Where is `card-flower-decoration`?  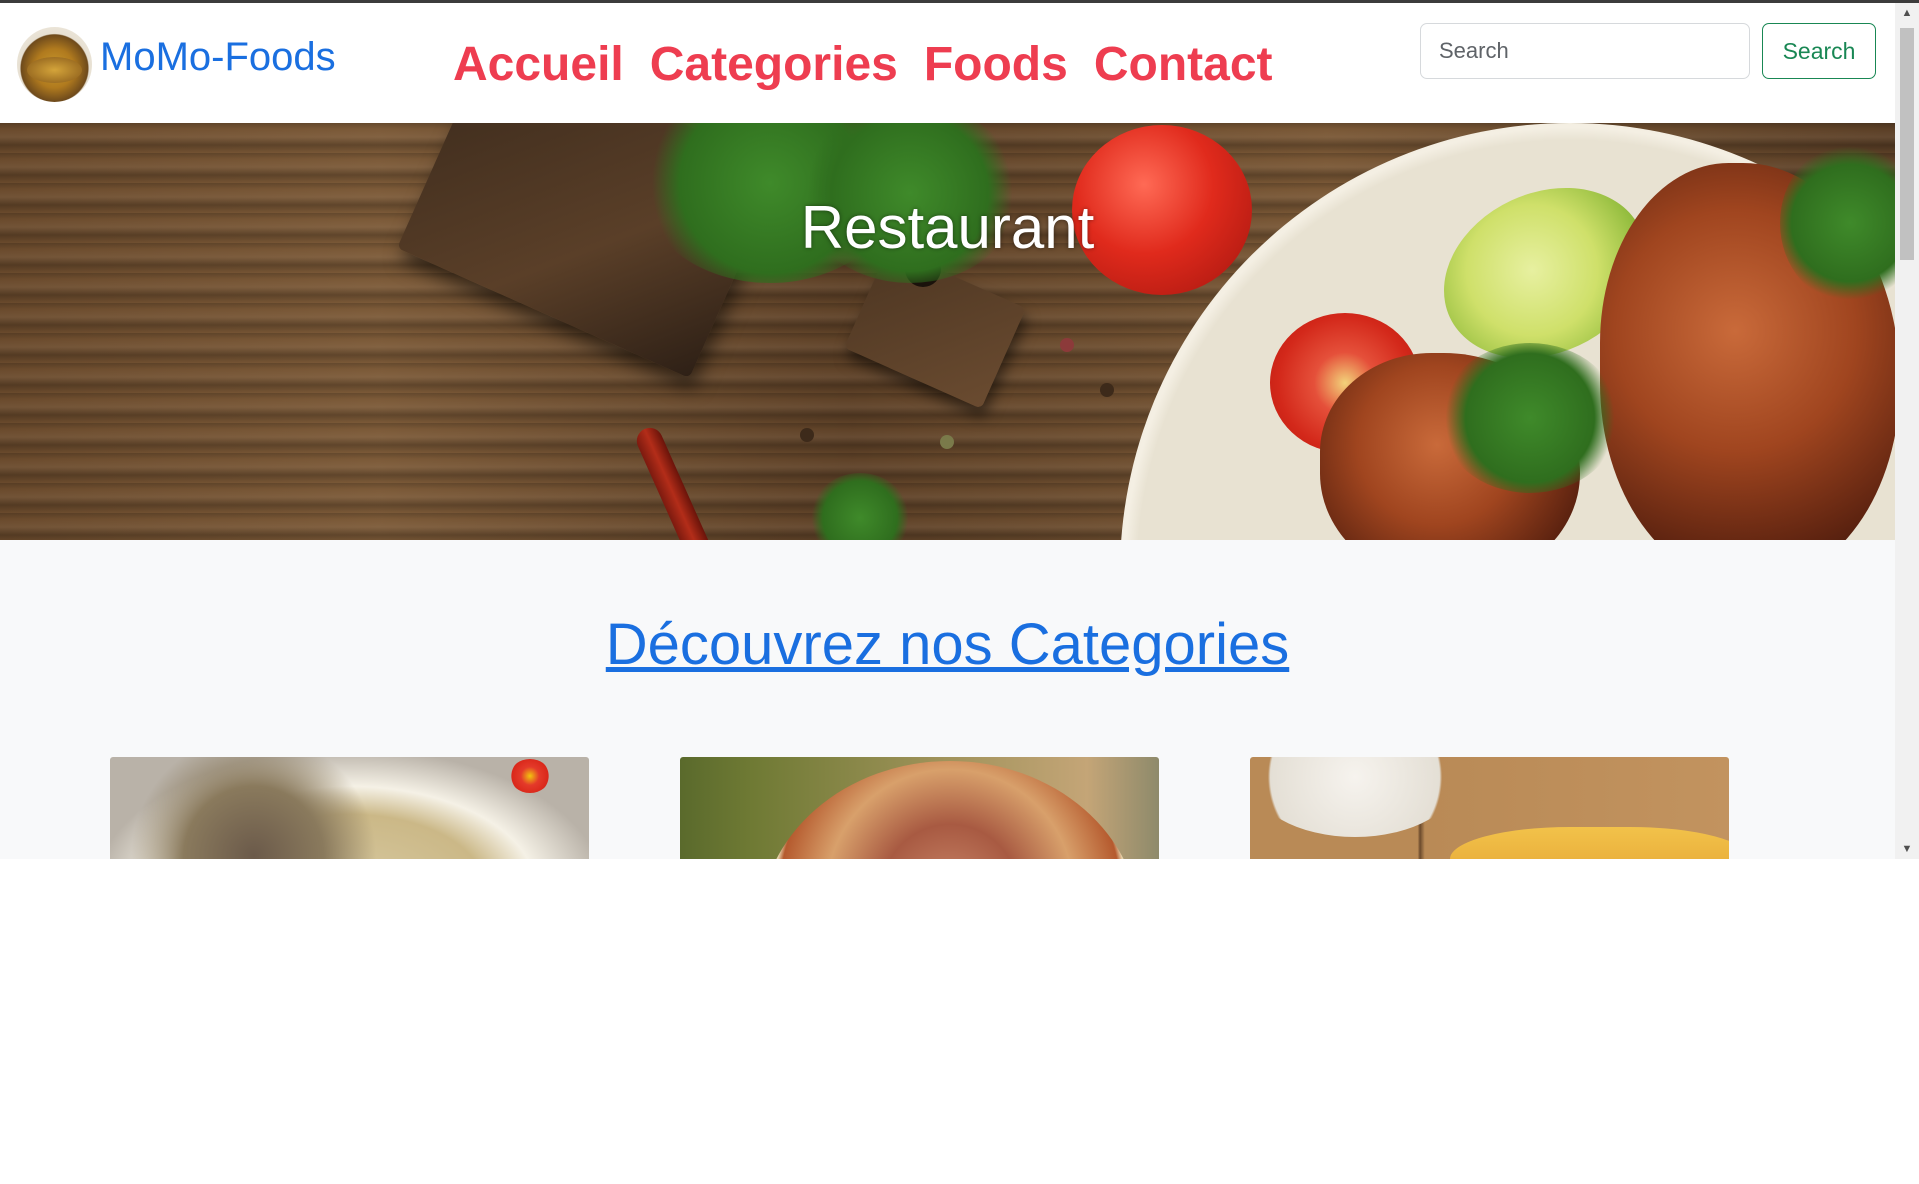
card-flower-decoration is located at coordinates (530, 776).